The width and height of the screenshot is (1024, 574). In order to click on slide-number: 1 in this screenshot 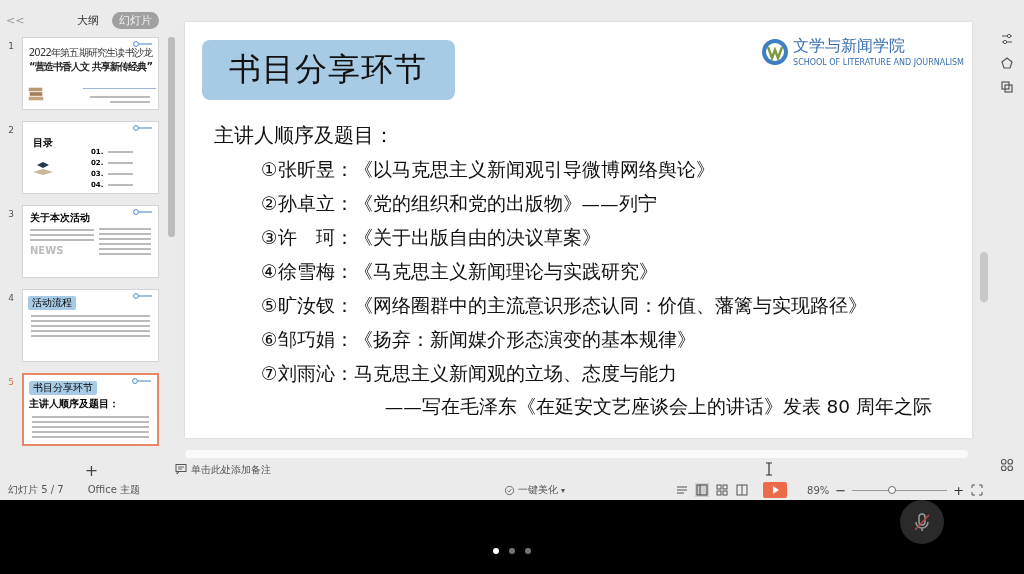, I will do `click(11, 45)`.